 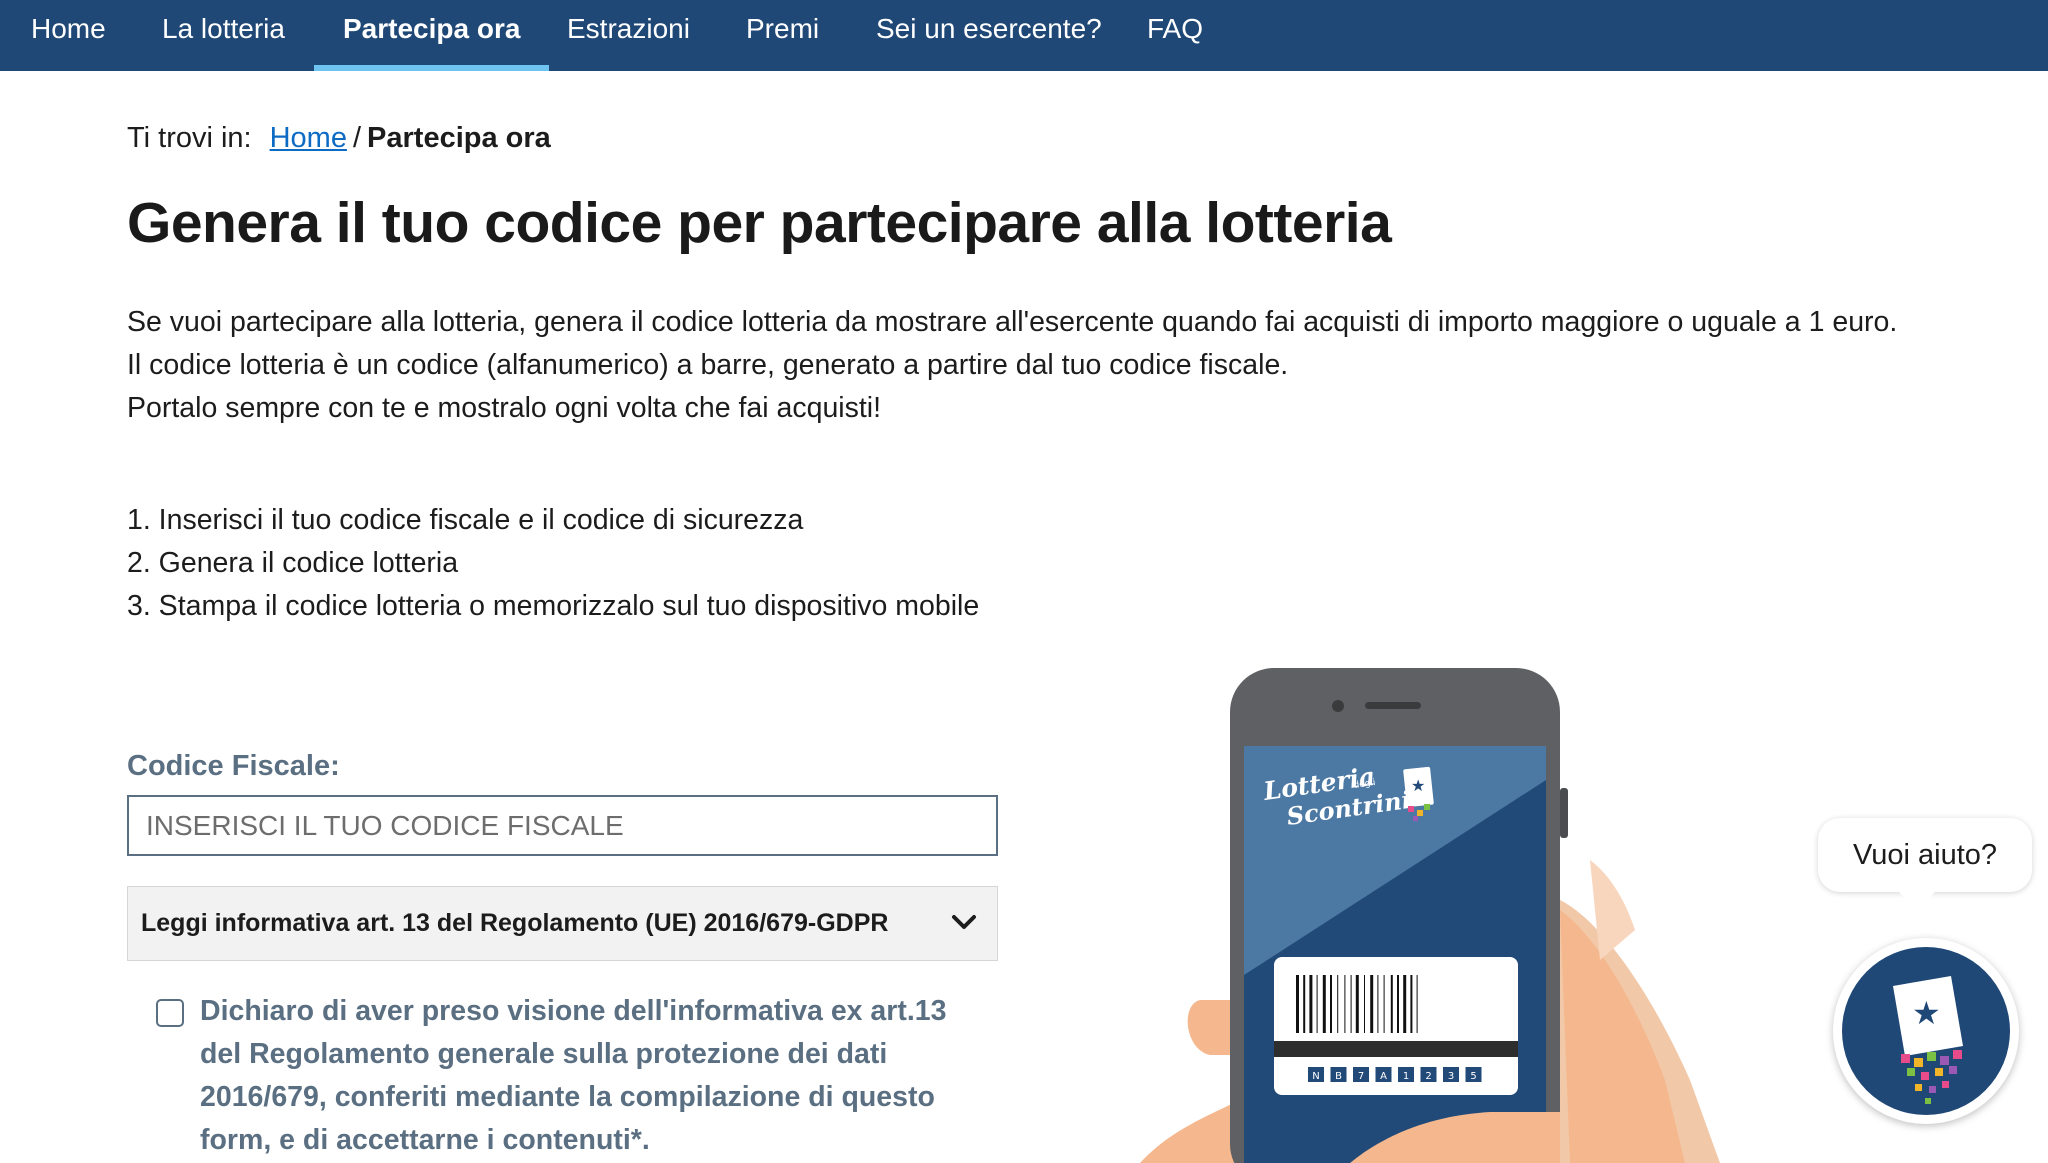 I want to click on code-char: A, so click(x=1383, y=1076).